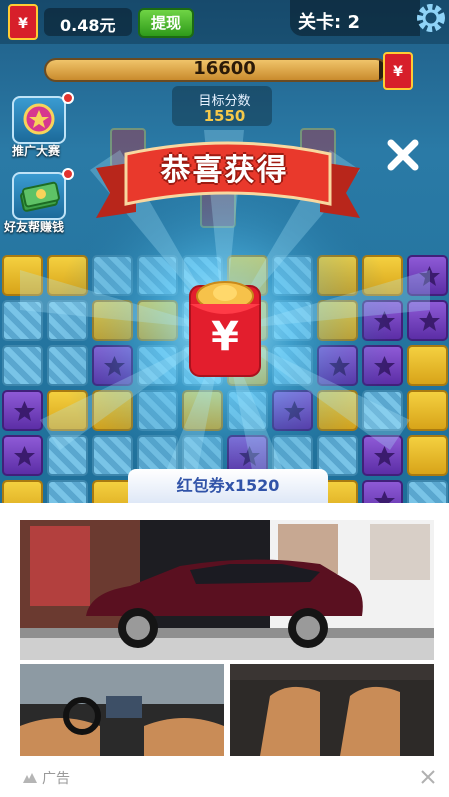 The height and width of the screenshot is (797, 449). I want to click on red-envelope-icon: ¥, so click(23, 22).